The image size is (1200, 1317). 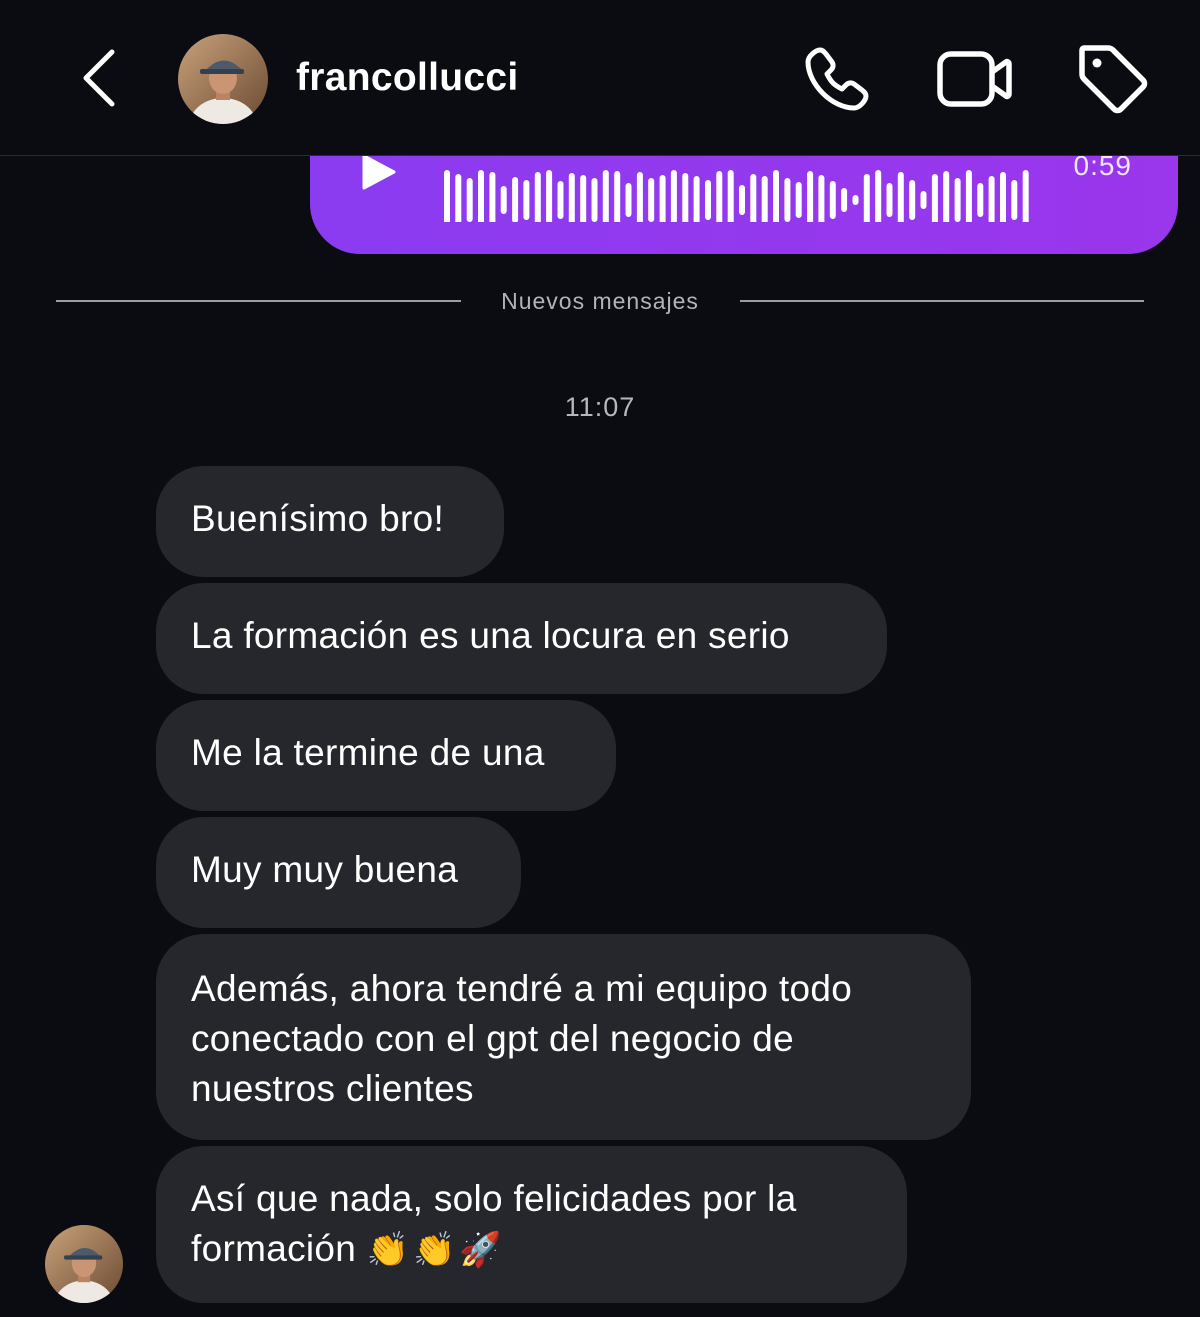 What do you see at coordinates (600, 301) in the screenshot?
I see `new-messages-label: Nuevos mensajes` at bounding box center [600, 301].